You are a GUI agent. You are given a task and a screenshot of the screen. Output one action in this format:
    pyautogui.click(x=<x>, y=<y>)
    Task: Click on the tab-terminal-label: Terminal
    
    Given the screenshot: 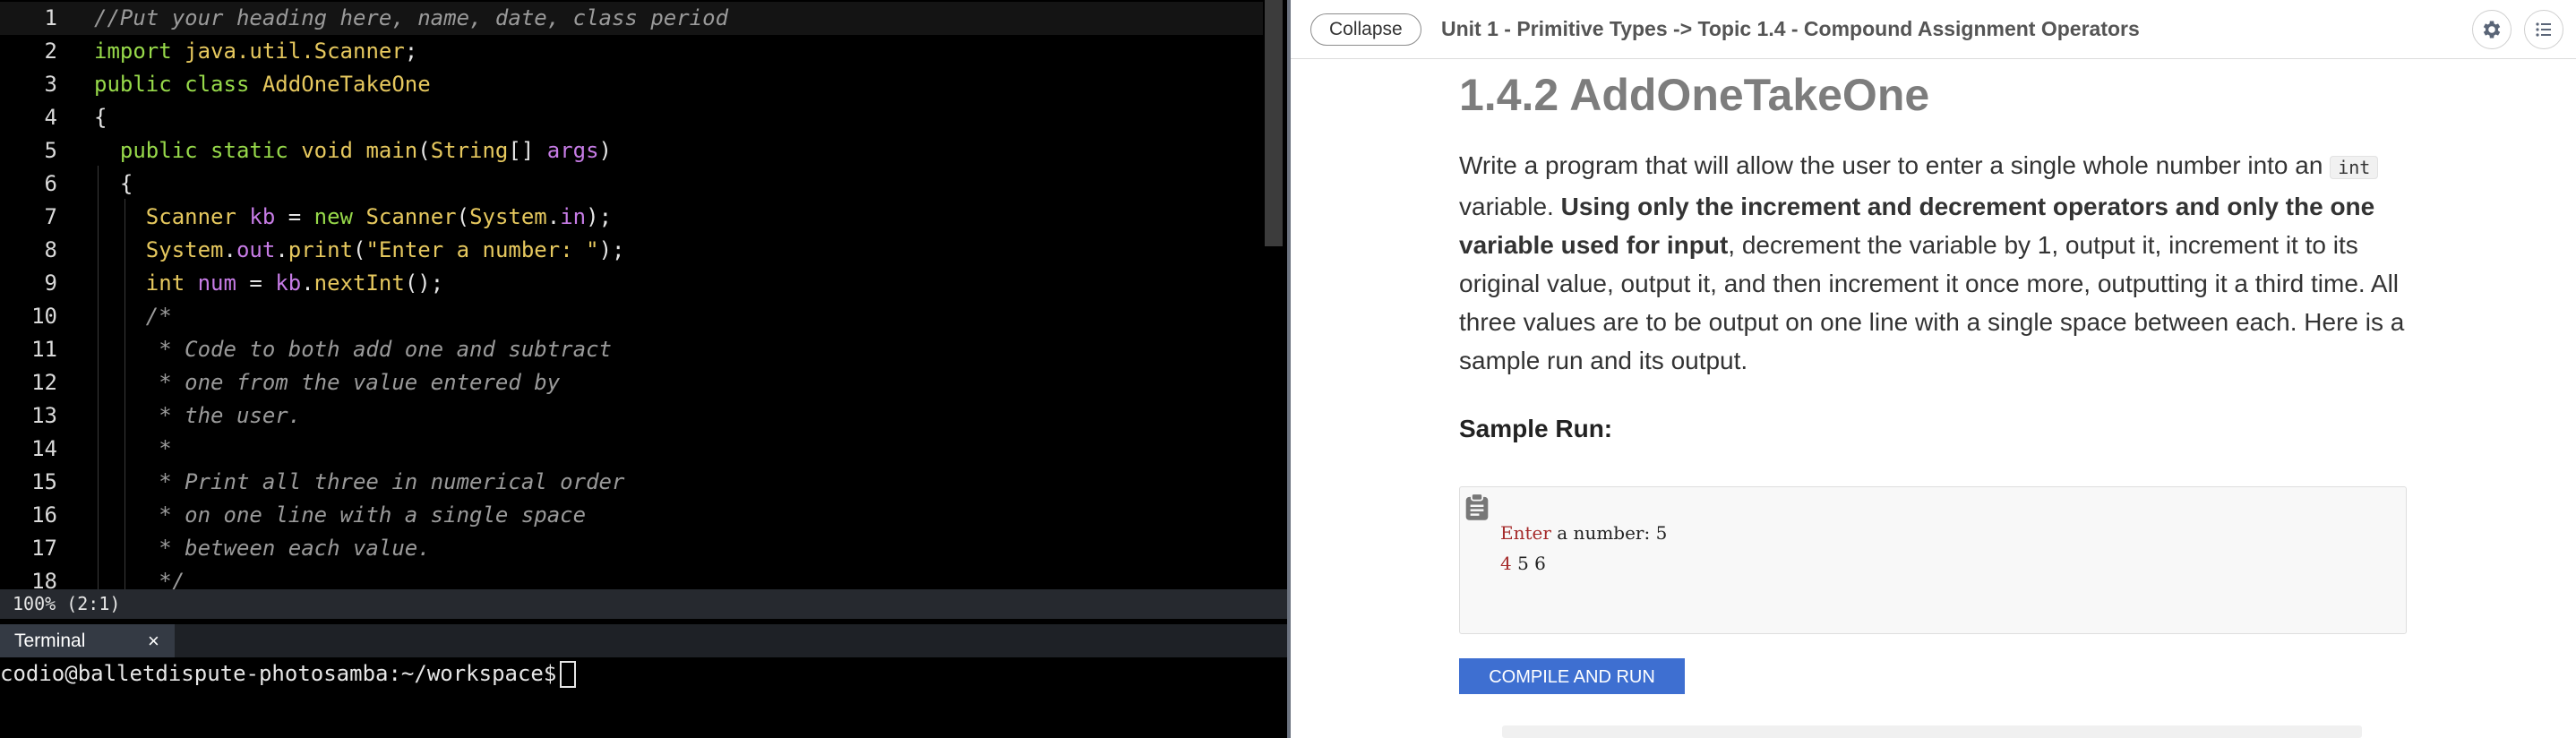 What is the action you would take?
    pyautogui.click(x=50, y=641)
    